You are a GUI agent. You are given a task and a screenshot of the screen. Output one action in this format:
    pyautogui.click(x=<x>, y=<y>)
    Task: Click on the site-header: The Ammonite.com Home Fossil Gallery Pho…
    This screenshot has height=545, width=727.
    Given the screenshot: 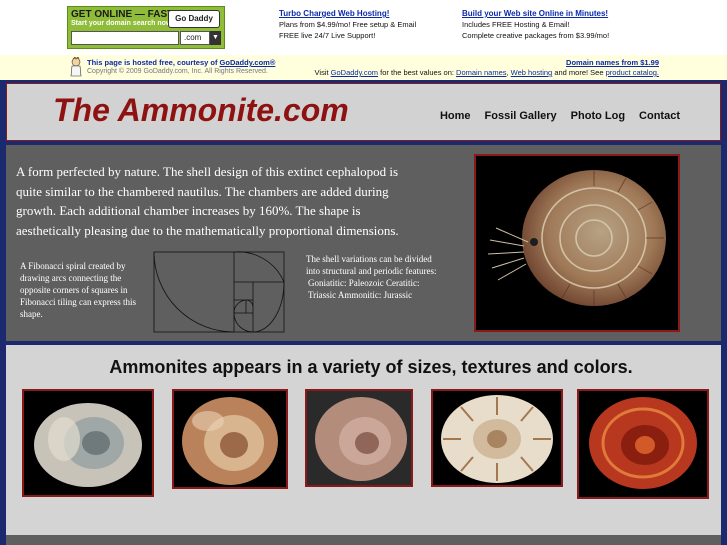 What is the action you would take?
    pyautogui.click(x=363, y=112)
    